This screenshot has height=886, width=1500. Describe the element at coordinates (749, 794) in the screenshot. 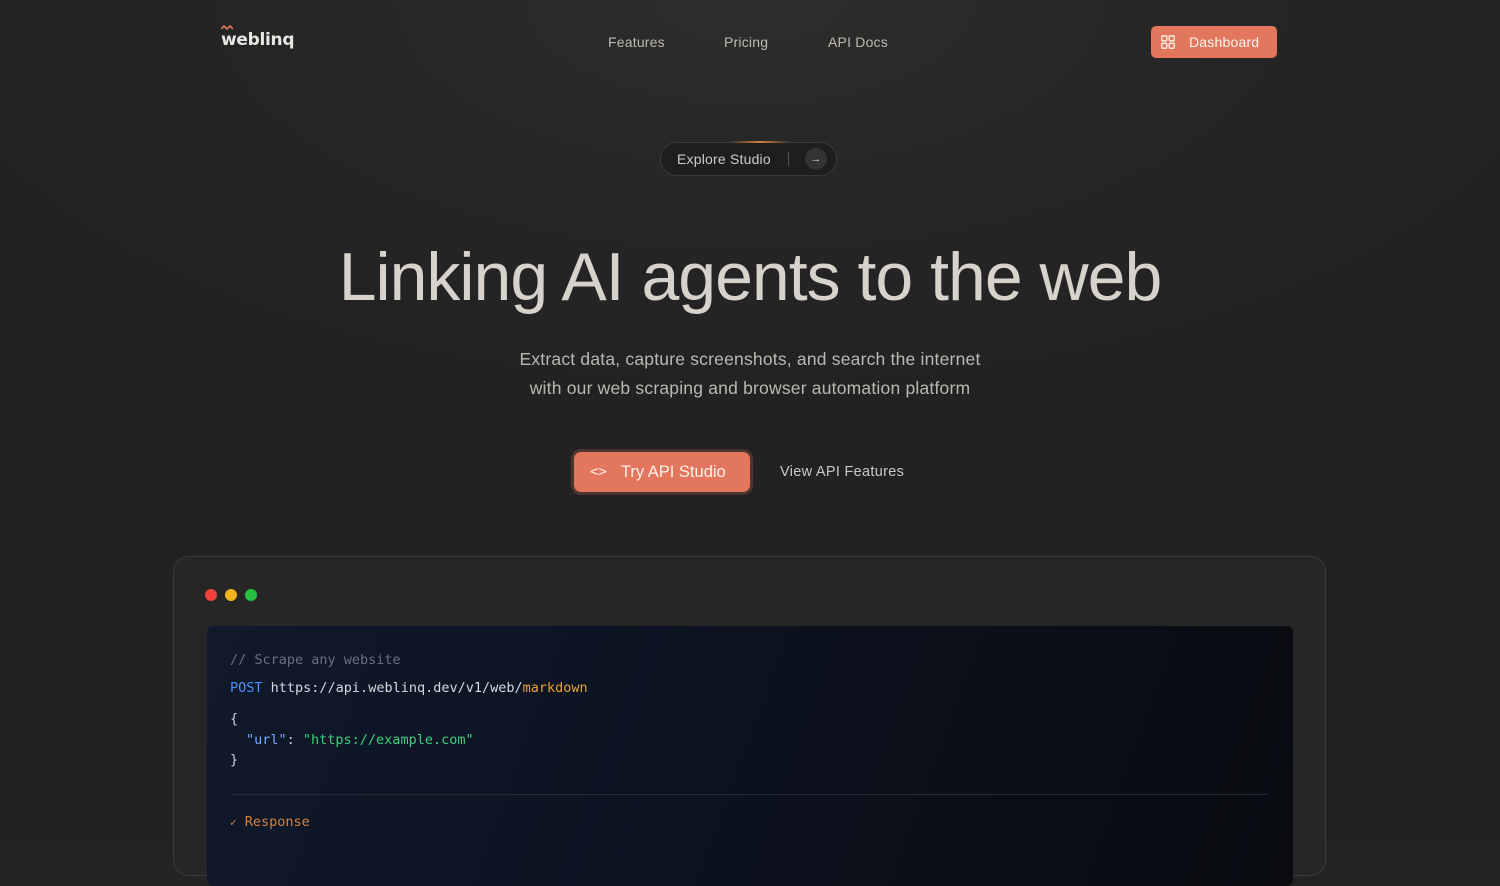

I see `code-divider` at that location.